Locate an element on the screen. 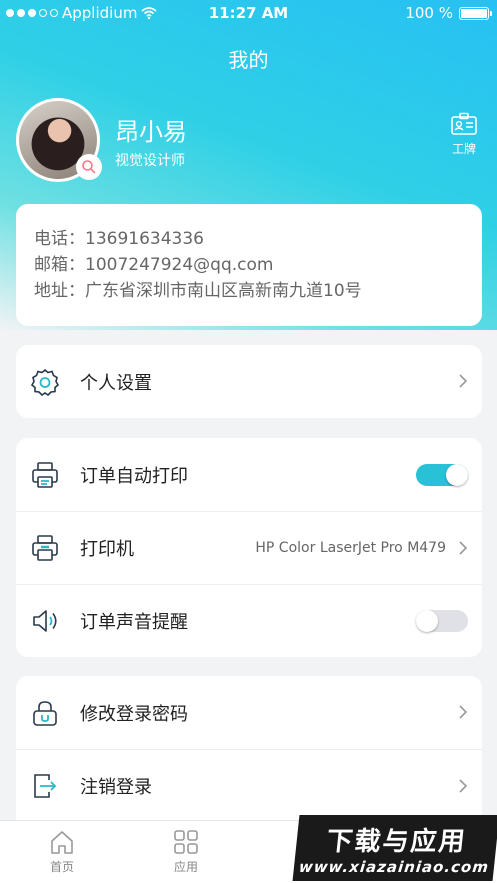 The image size is (497, 883). email-value: 1007247924@qq.com is located at coordinates (179, 265).